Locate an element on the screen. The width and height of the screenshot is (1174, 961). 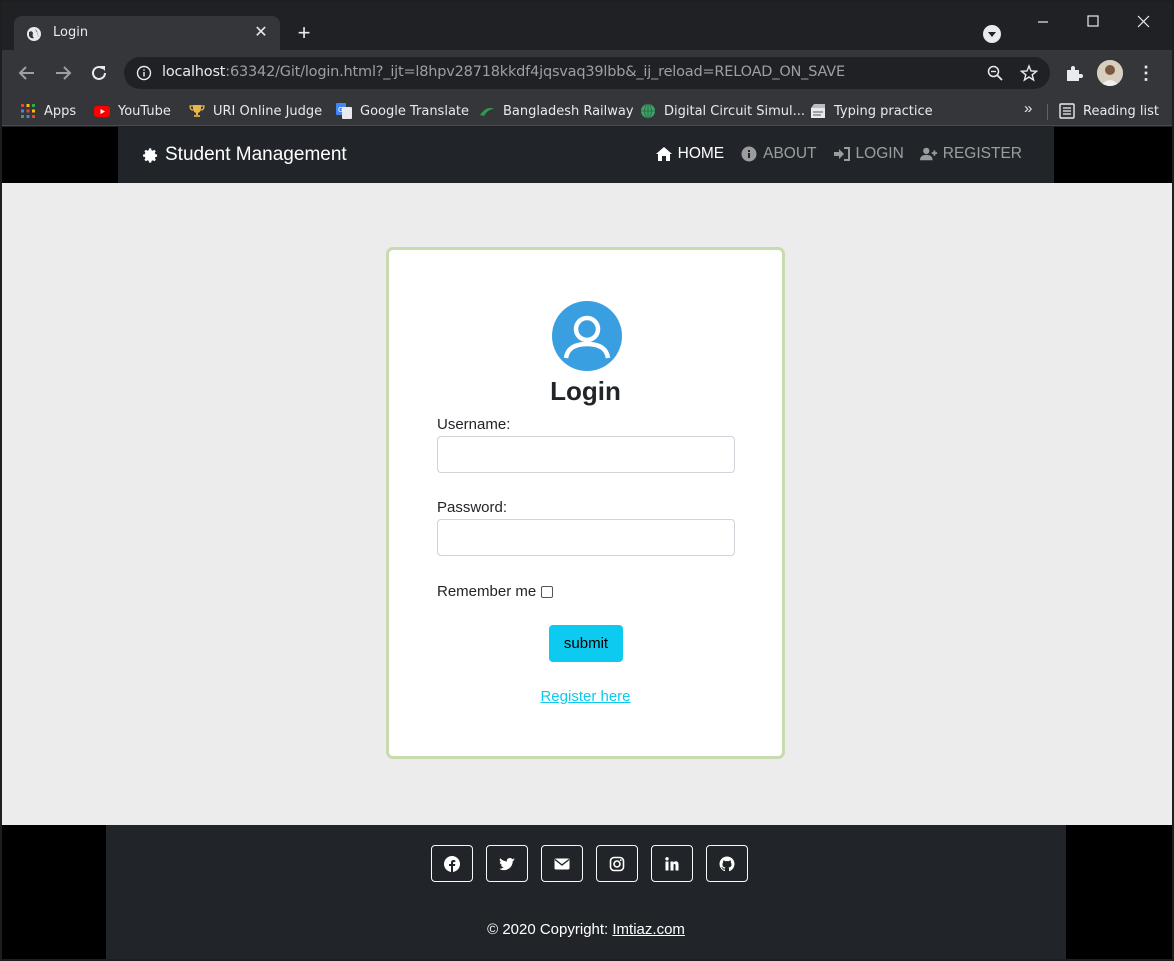
divider is located at coordinates (1047, 112).